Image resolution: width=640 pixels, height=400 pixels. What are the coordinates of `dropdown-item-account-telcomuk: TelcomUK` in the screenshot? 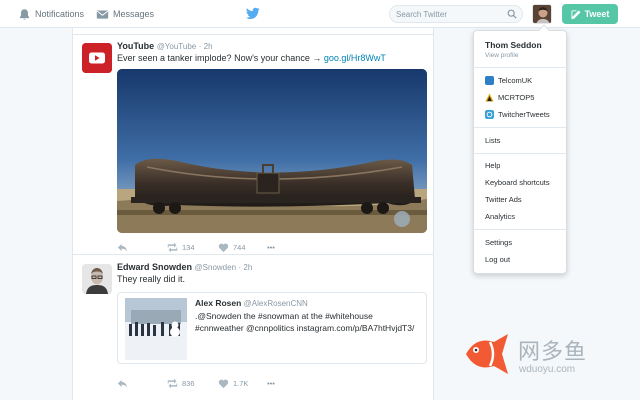 It's located at (508, 80).